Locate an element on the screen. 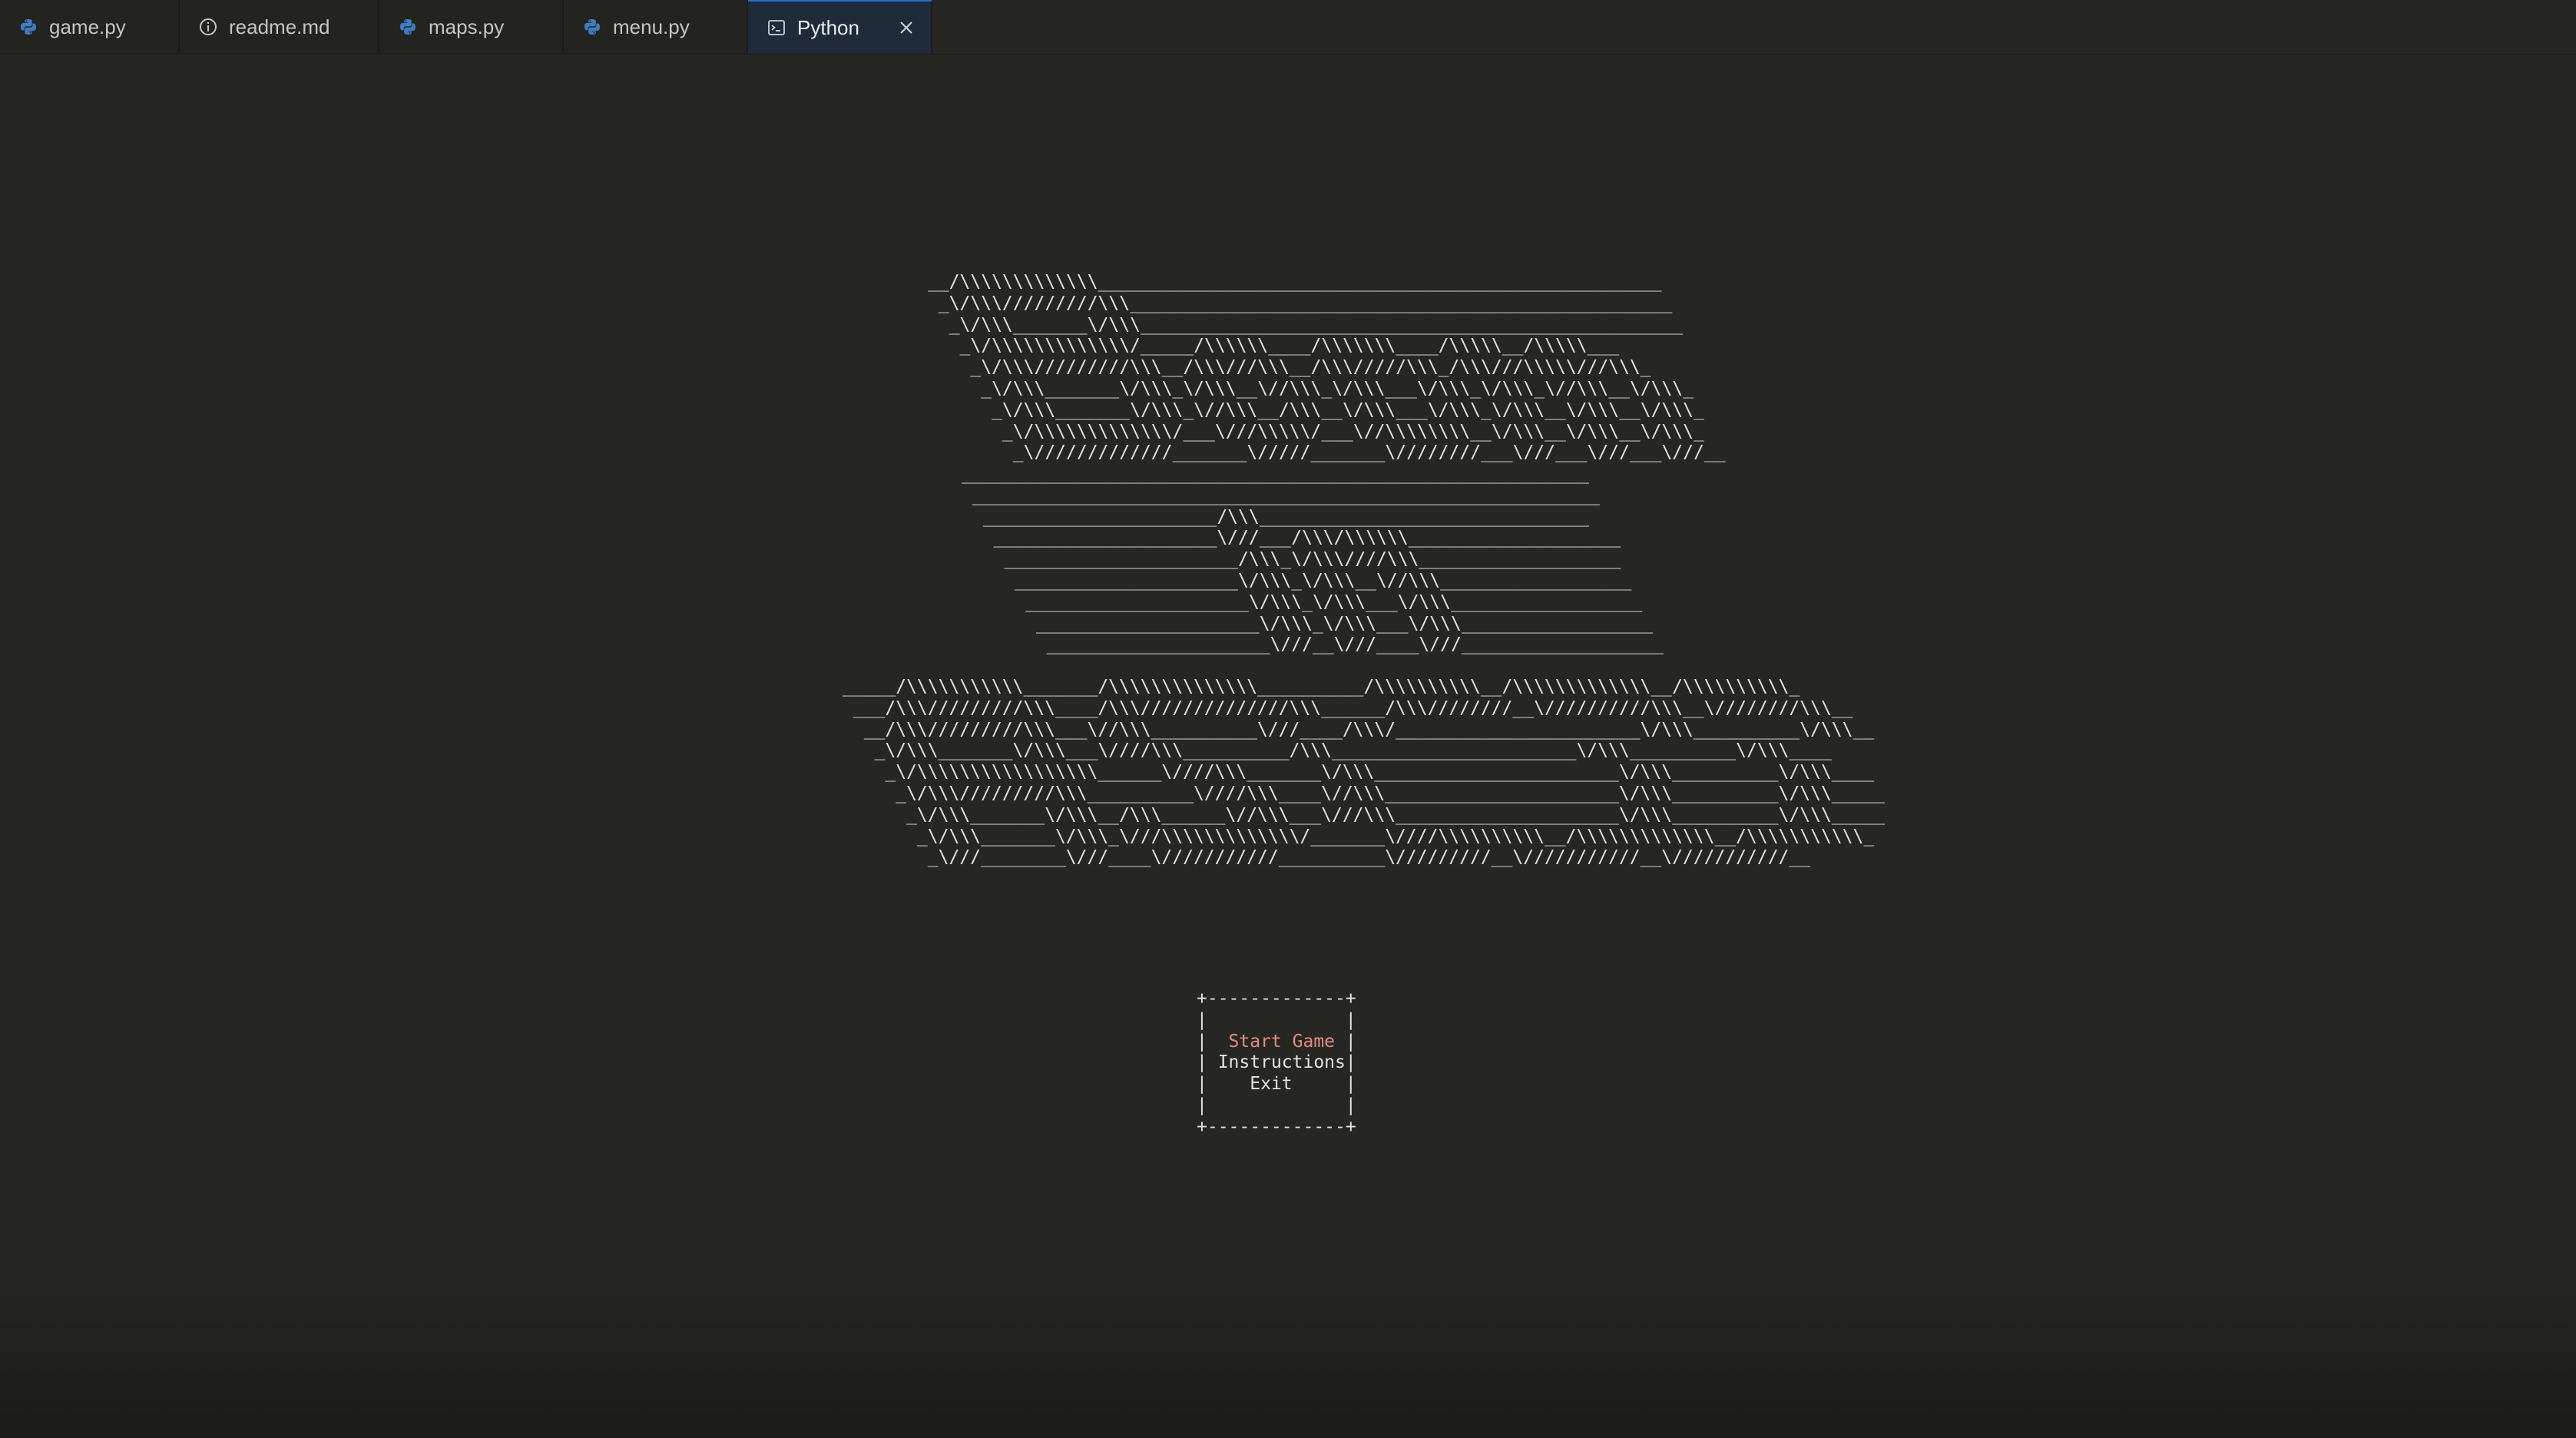 This screenshot has height=1438, width=2576. menu-item-exit: Exit is located at coordinates (1271, 1084).